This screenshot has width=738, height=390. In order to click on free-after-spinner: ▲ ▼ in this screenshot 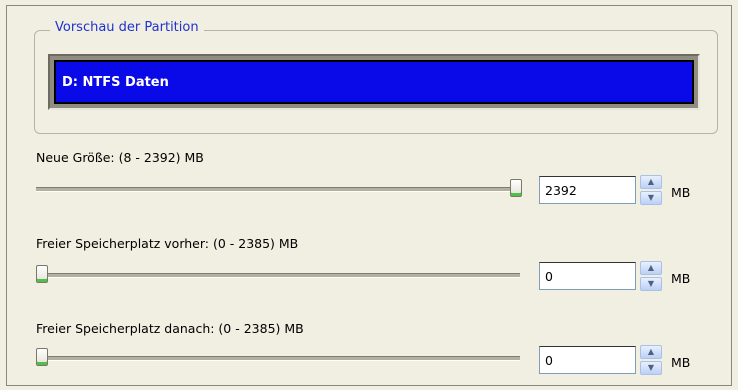, I will do `click(651, 360)`.